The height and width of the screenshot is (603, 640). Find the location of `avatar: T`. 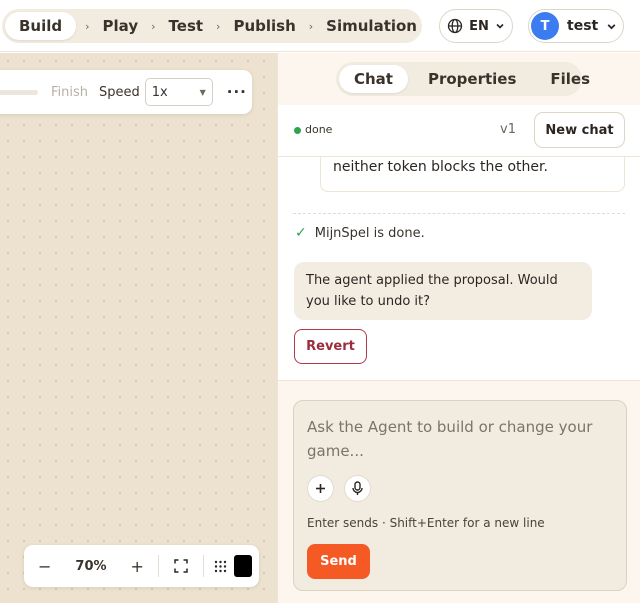

avatar: T is located at coordinates (545, 26).